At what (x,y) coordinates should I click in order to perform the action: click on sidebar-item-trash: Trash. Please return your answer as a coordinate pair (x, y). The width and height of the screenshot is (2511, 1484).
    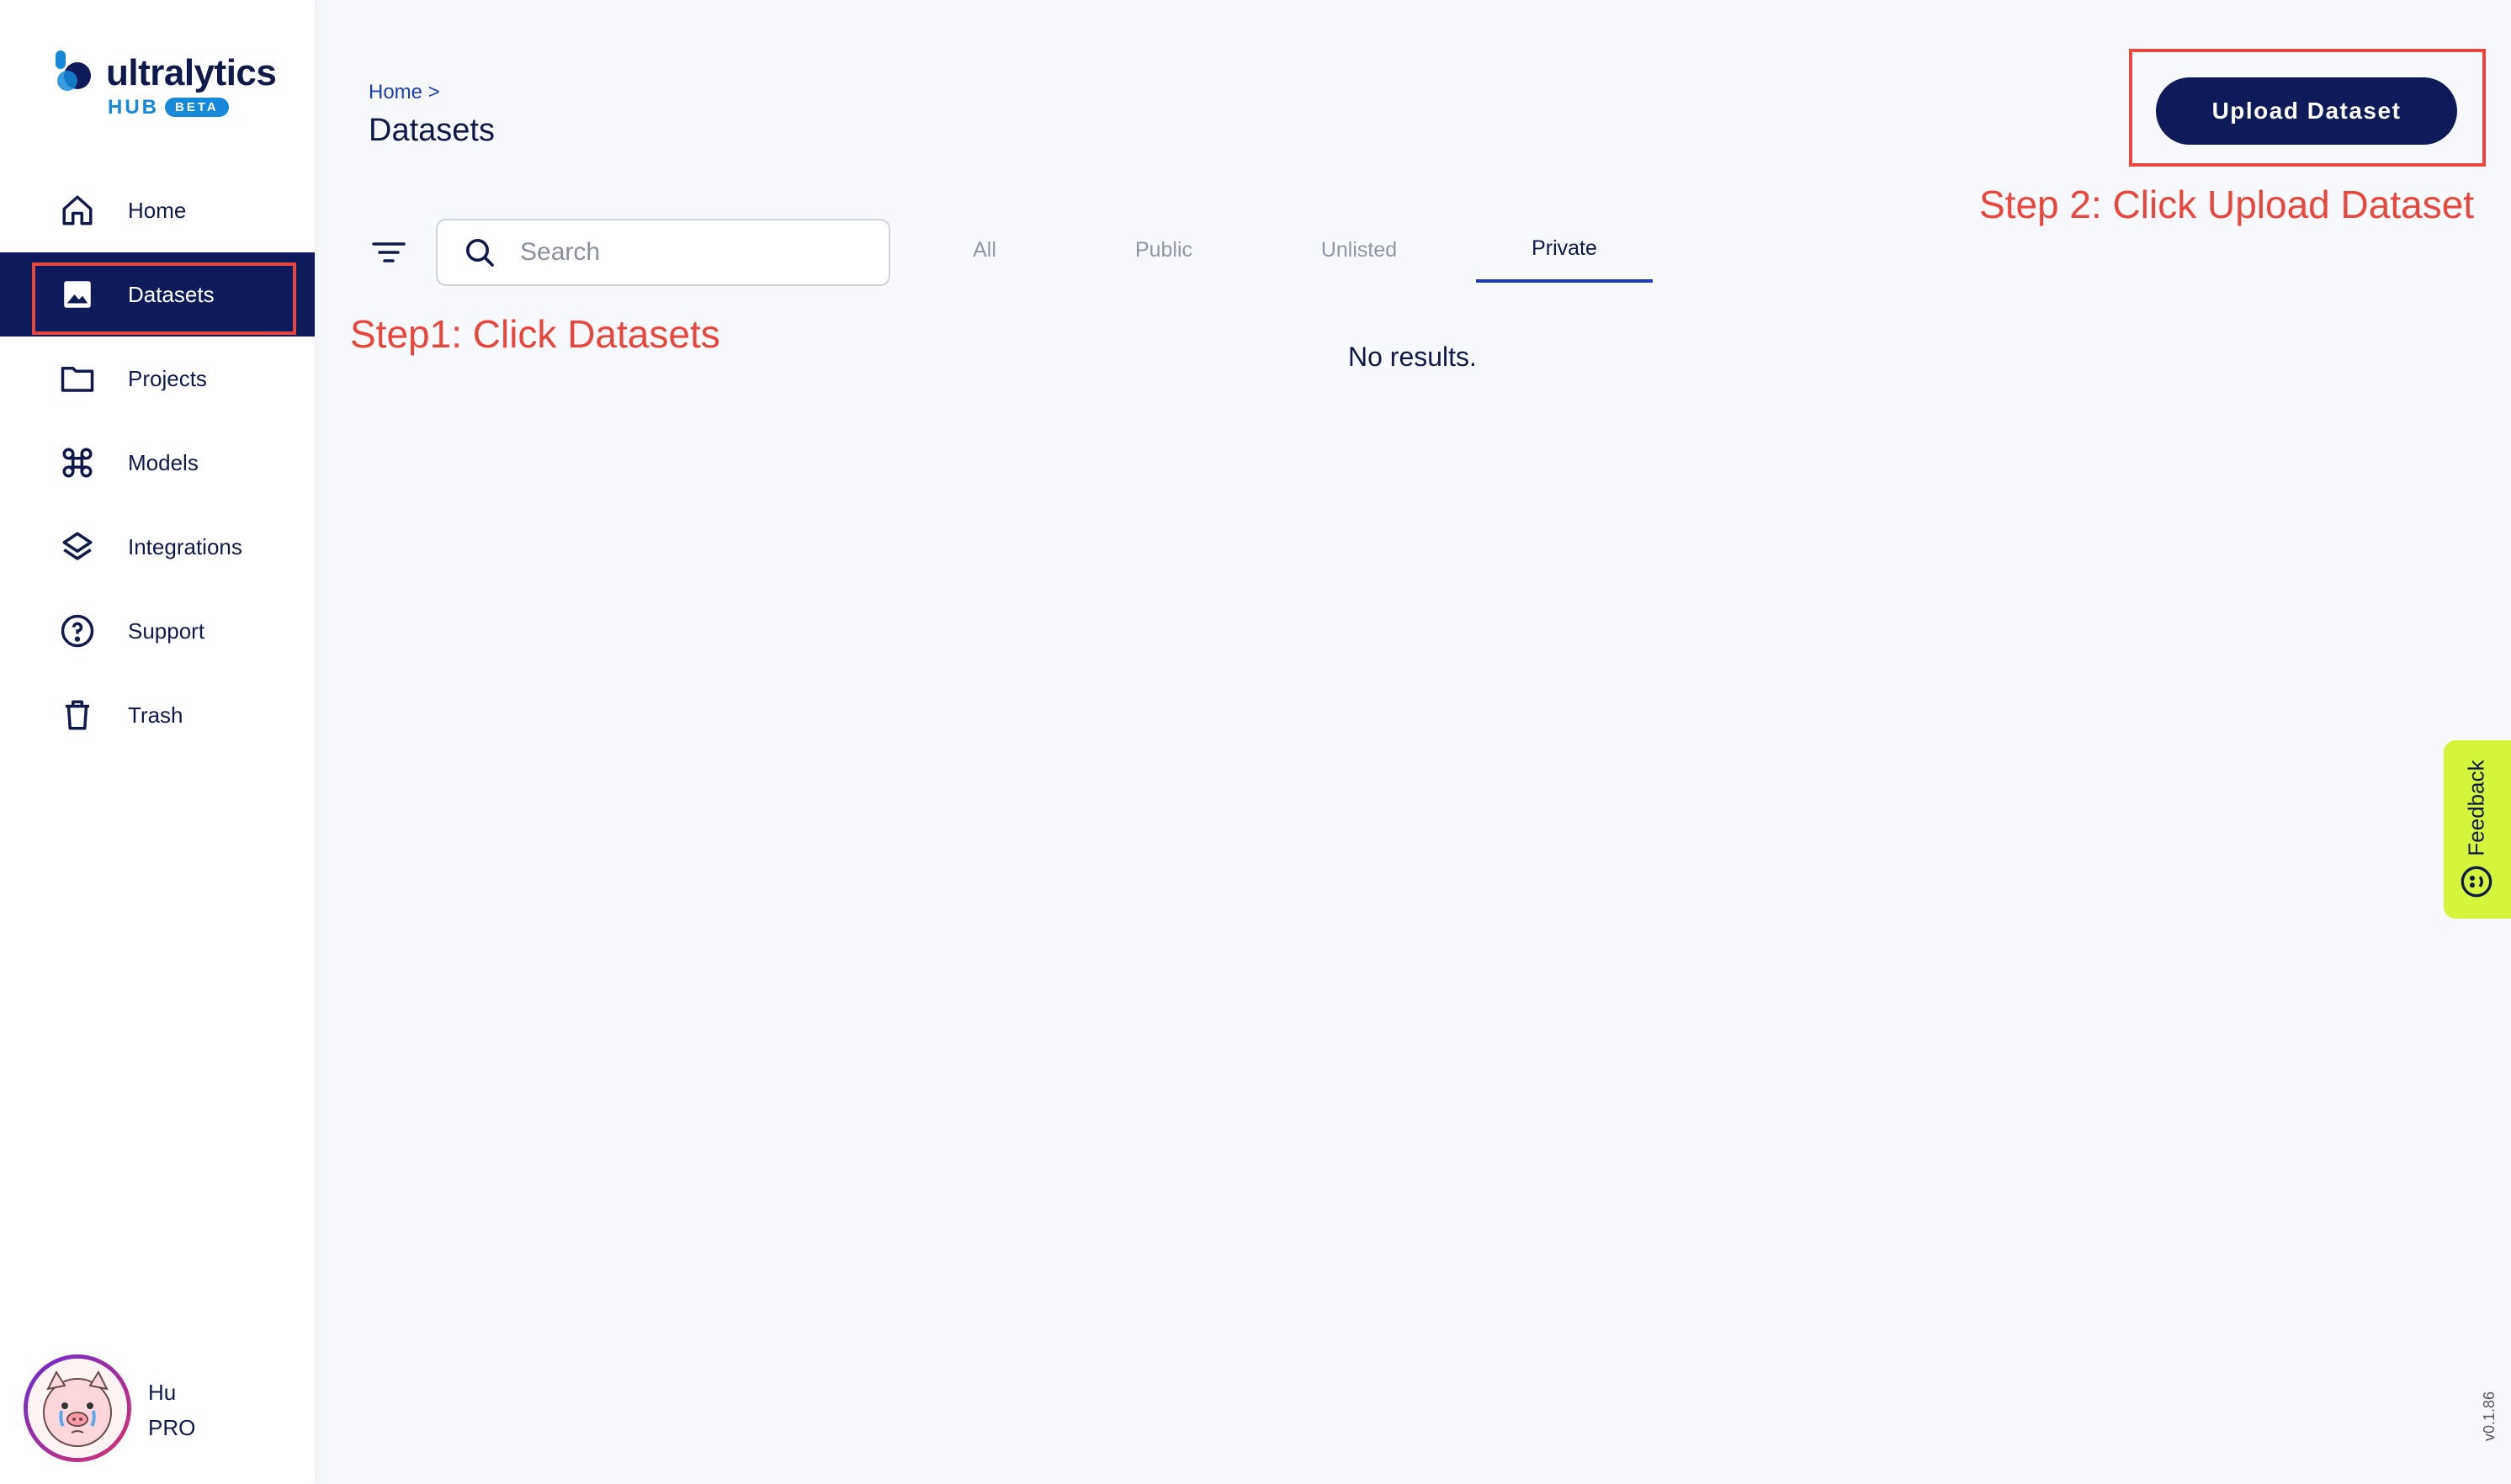
    Looking at the image, I should click on (157, 715).